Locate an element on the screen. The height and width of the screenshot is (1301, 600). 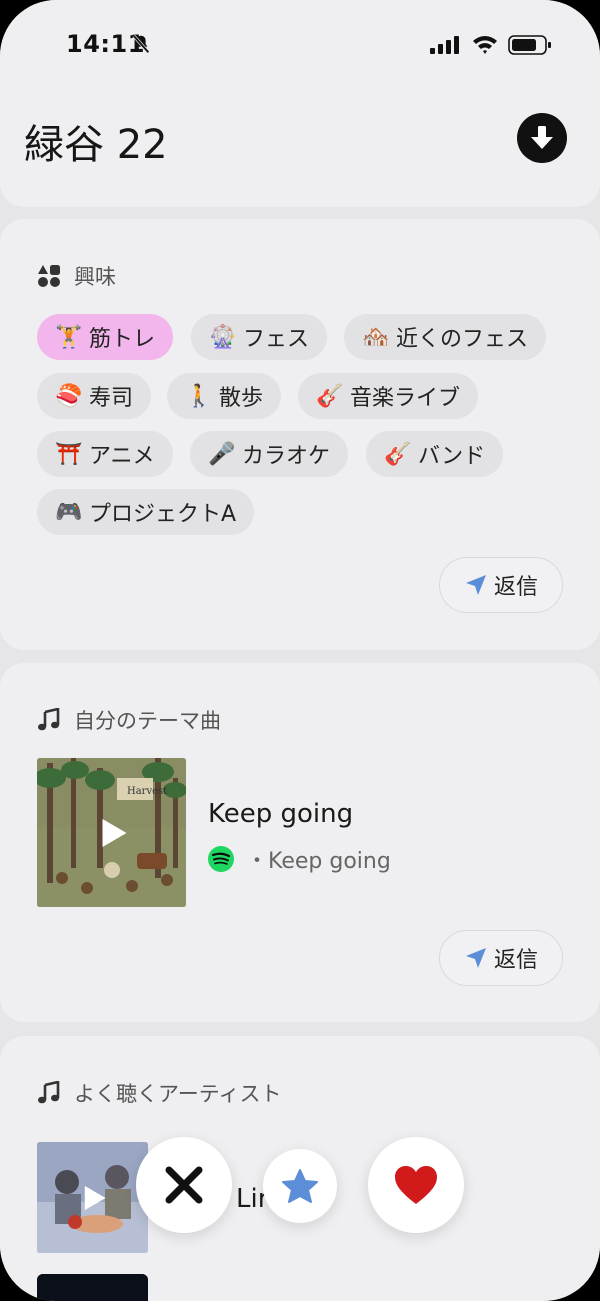
chip-emoji: 🎤 is located at coordinates (222, 454).